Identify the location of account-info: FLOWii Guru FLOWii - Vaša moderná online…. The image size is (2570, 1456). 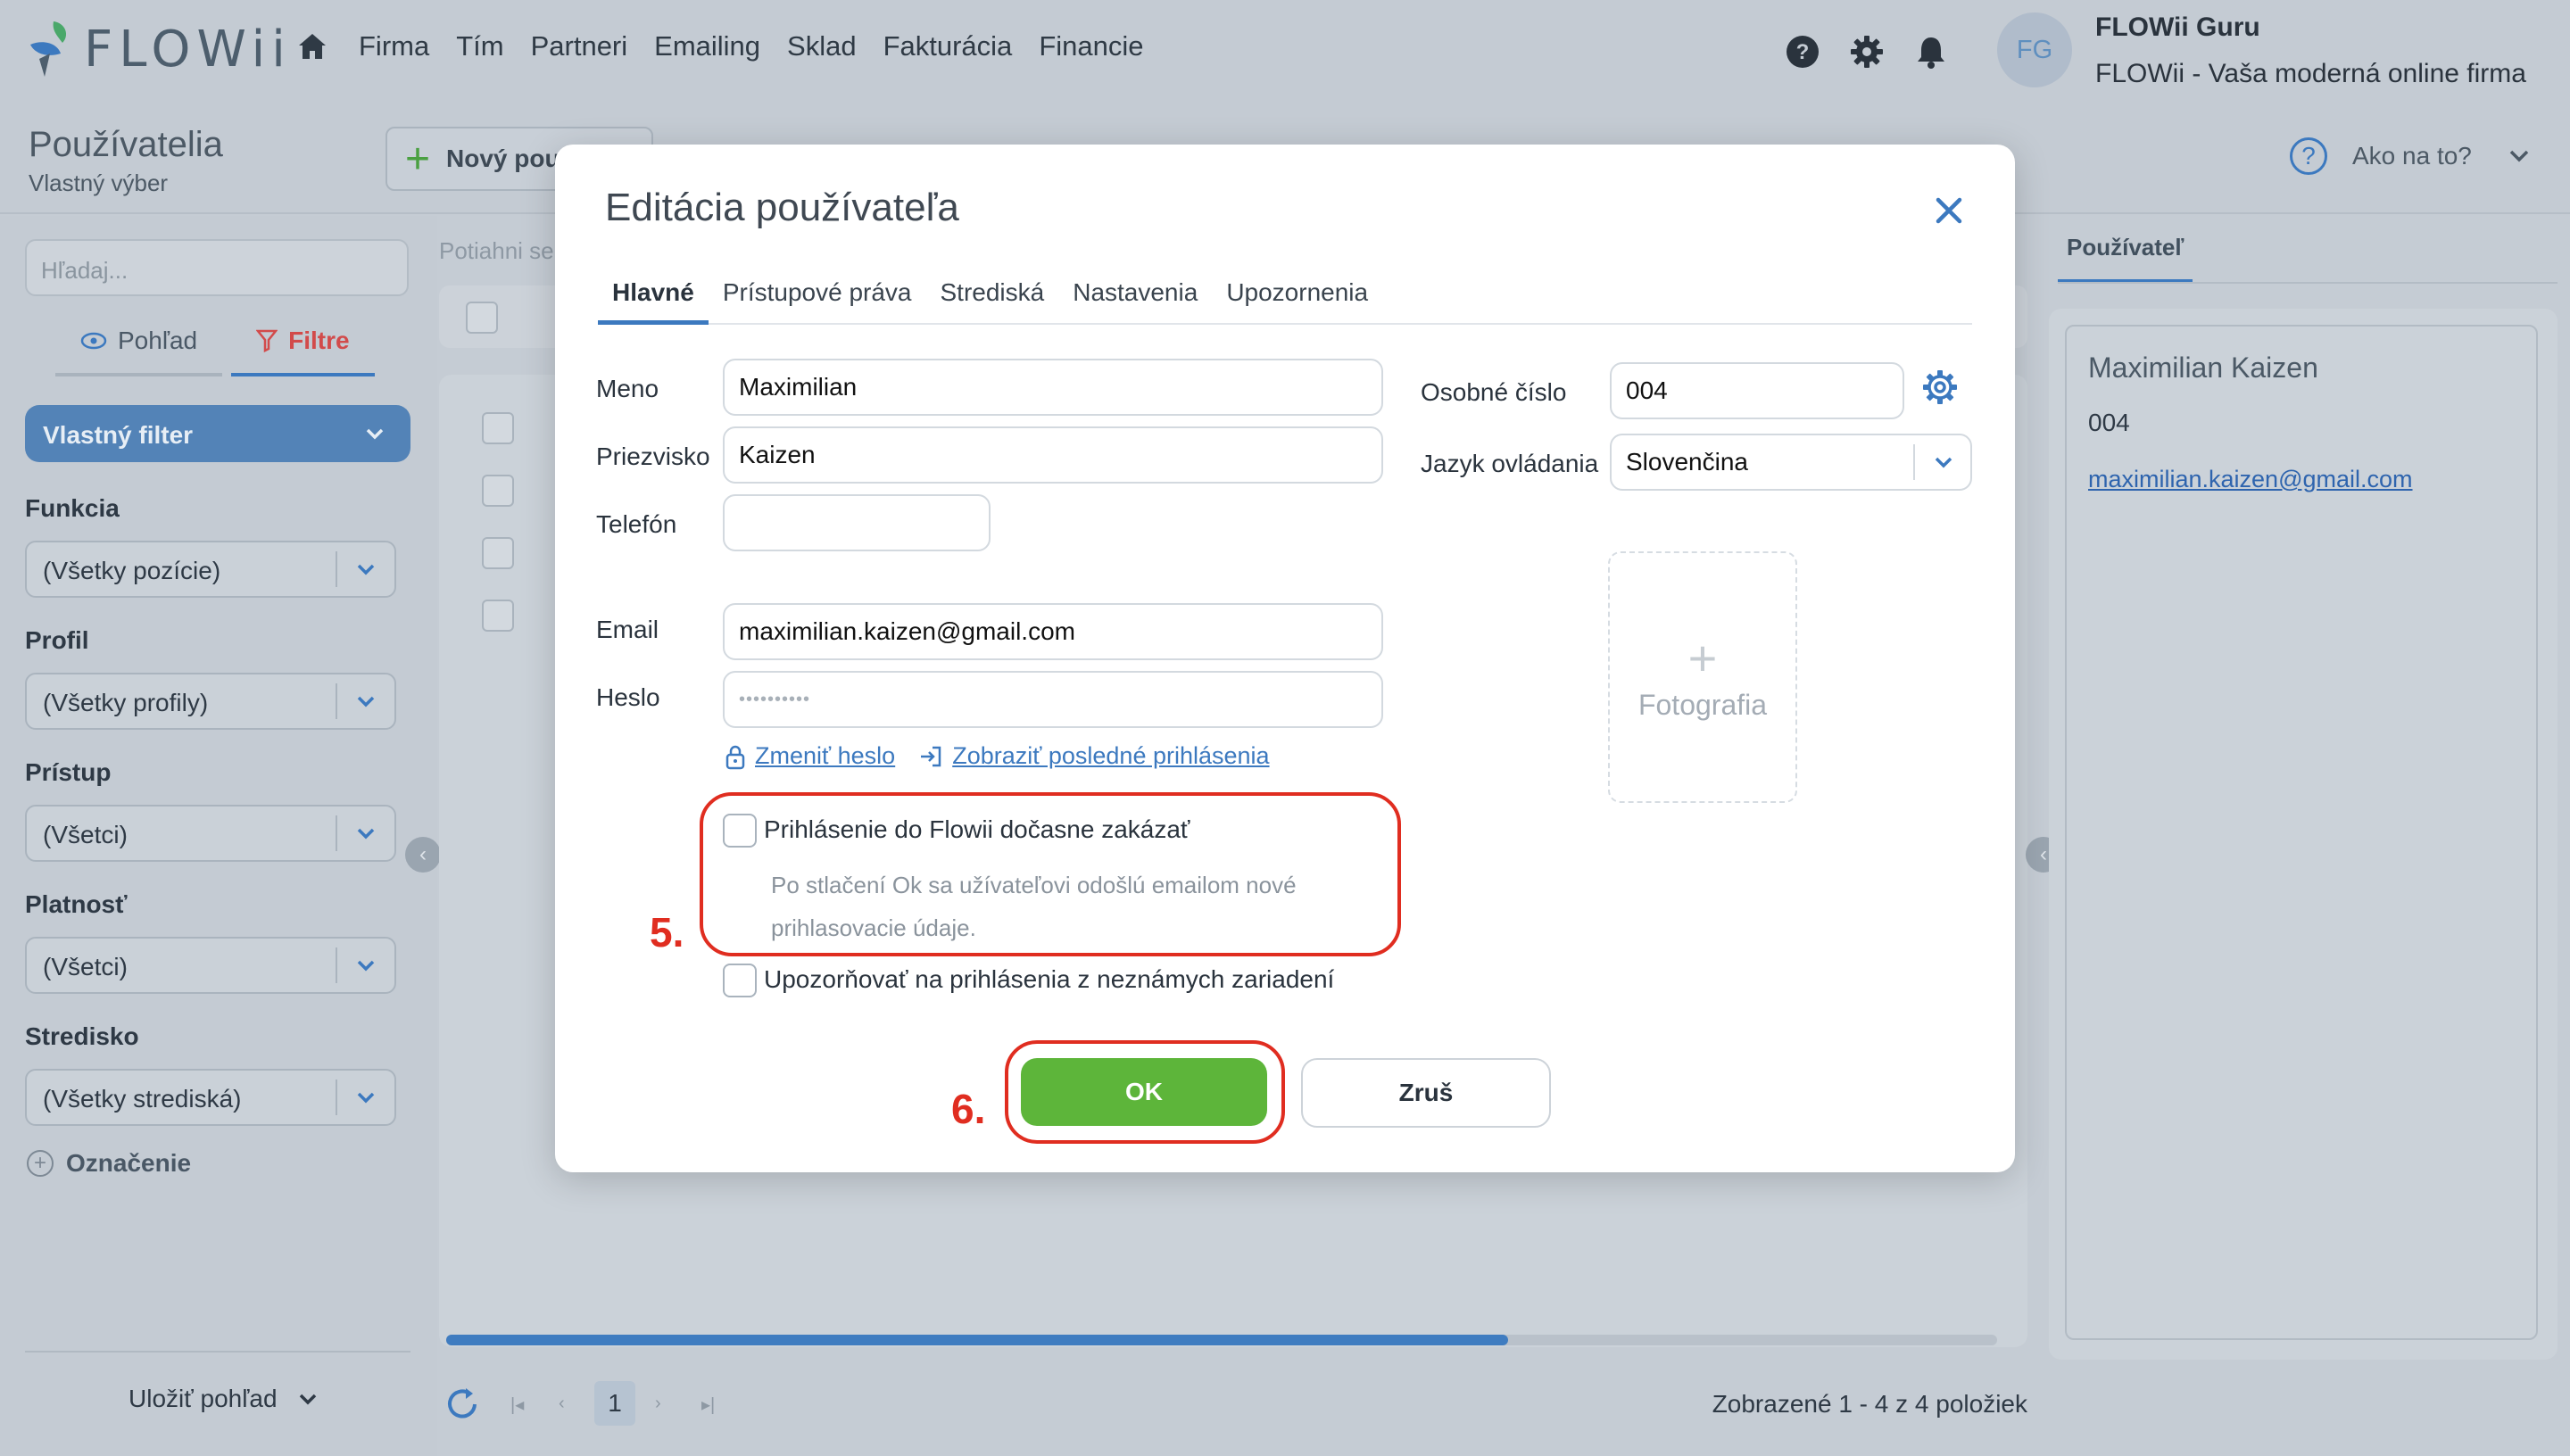
(2311, 51).